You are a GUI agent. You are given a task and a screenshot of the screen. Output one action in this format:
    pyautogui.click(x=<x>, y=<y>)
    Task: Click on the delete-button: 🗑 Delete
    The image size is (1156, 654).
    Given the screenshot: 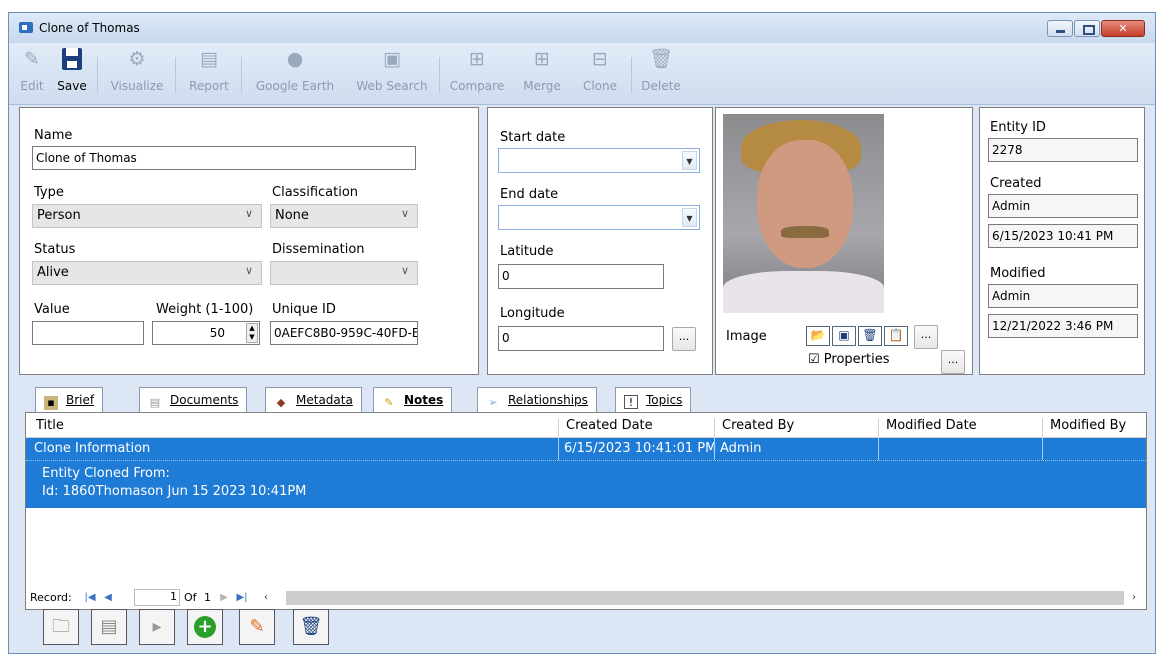 What is the action you would take?
    pyautogui.click(x=661, y=74)
    